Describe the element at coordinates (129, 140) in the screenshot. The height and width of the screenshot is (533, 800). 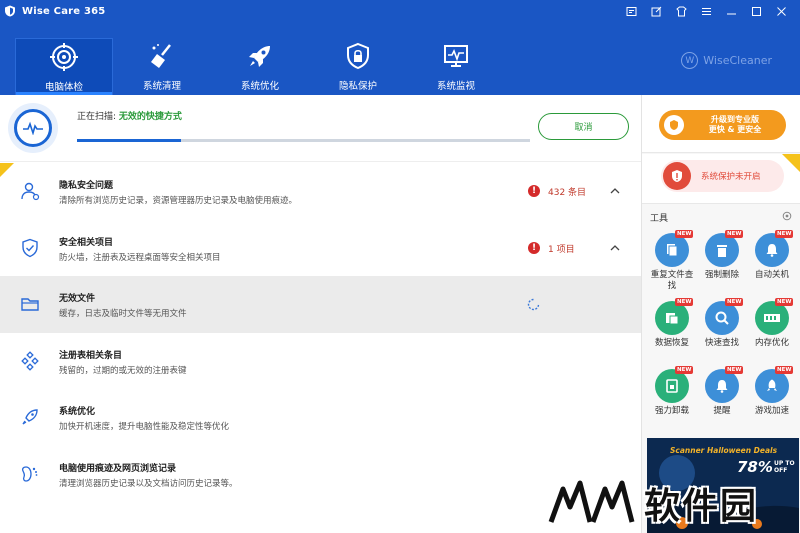
I see `scan-progress-fill` at that location.